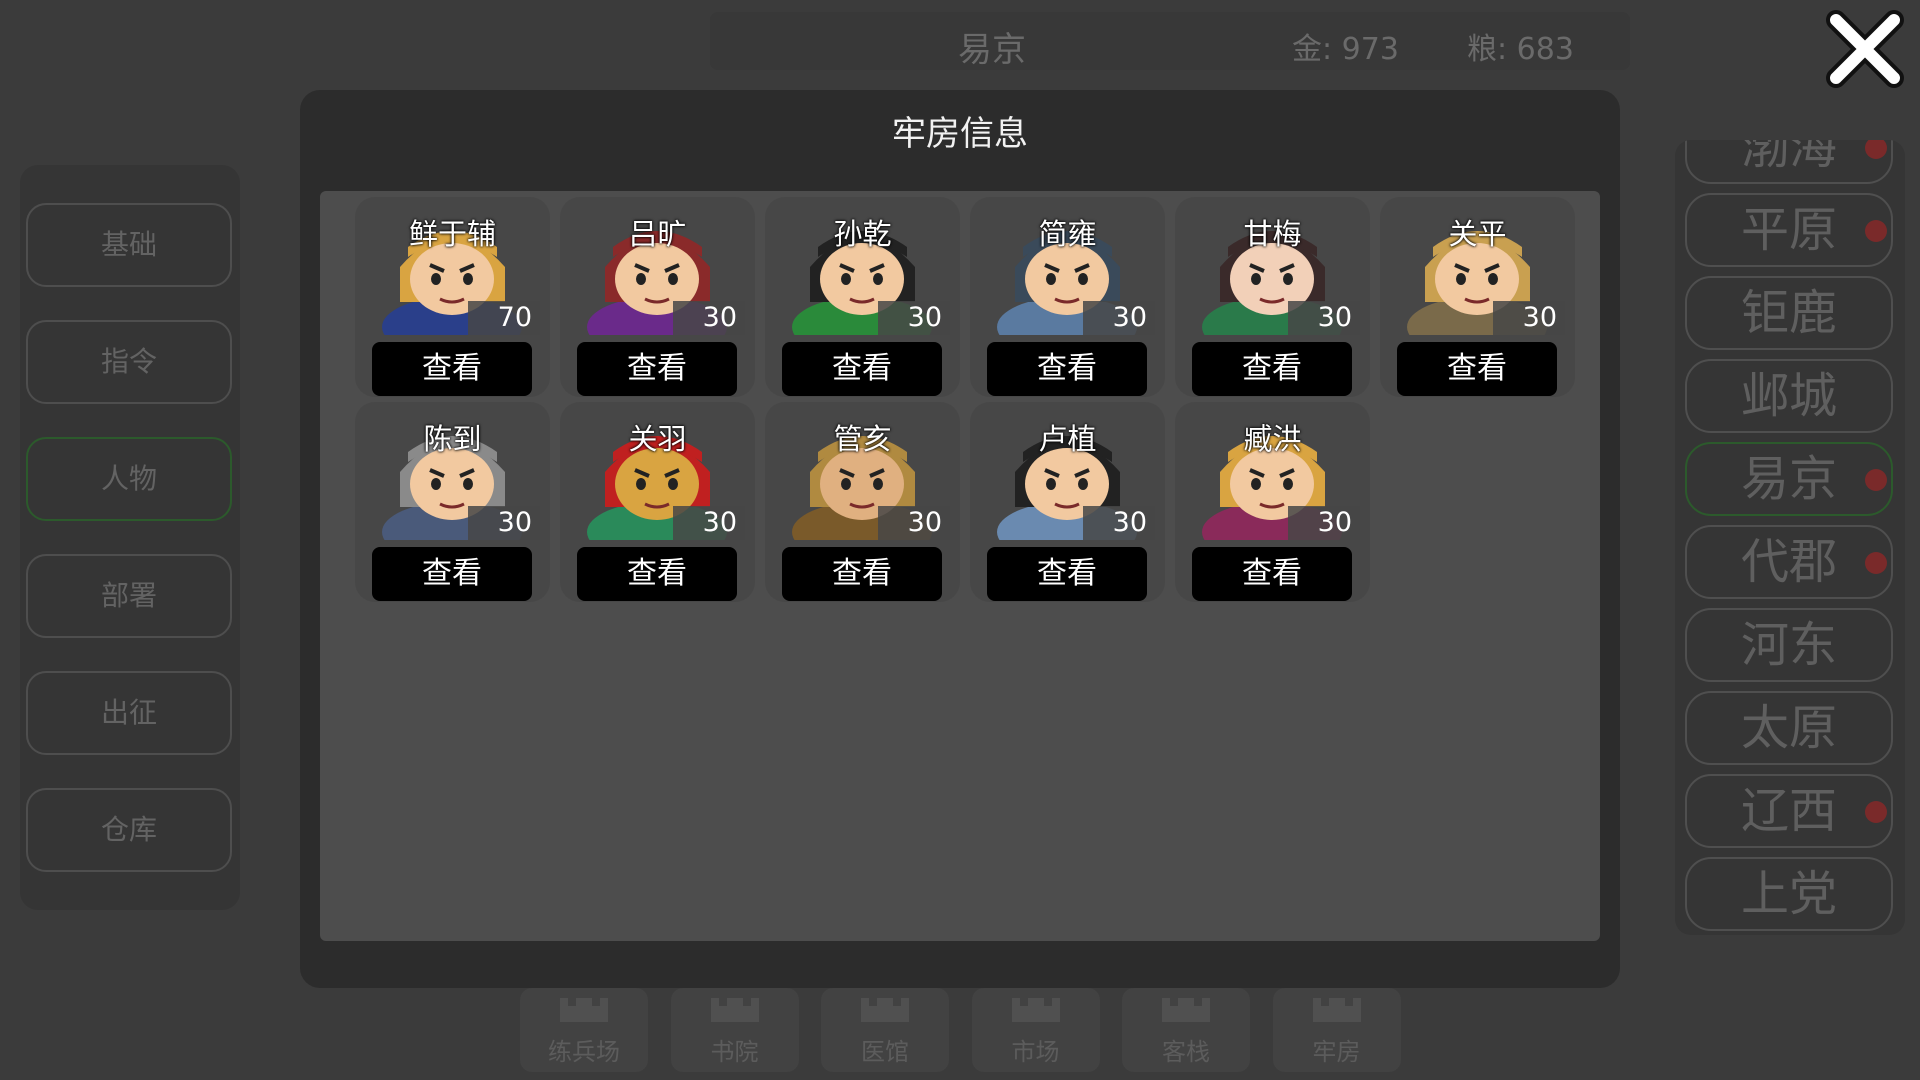 The width and height of the screenshot is (1920, 1080). I want to click on city-item: 上党, so click(1789, 894).